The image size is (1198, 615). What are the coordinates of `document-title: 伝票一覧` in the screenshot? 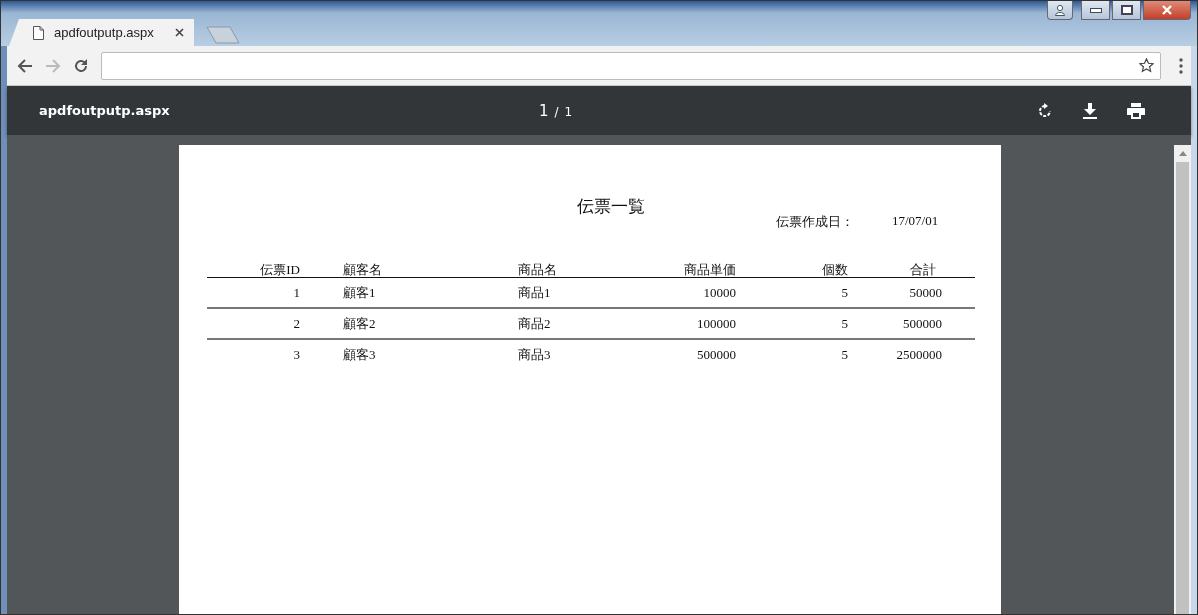 It's located at (611, 207).